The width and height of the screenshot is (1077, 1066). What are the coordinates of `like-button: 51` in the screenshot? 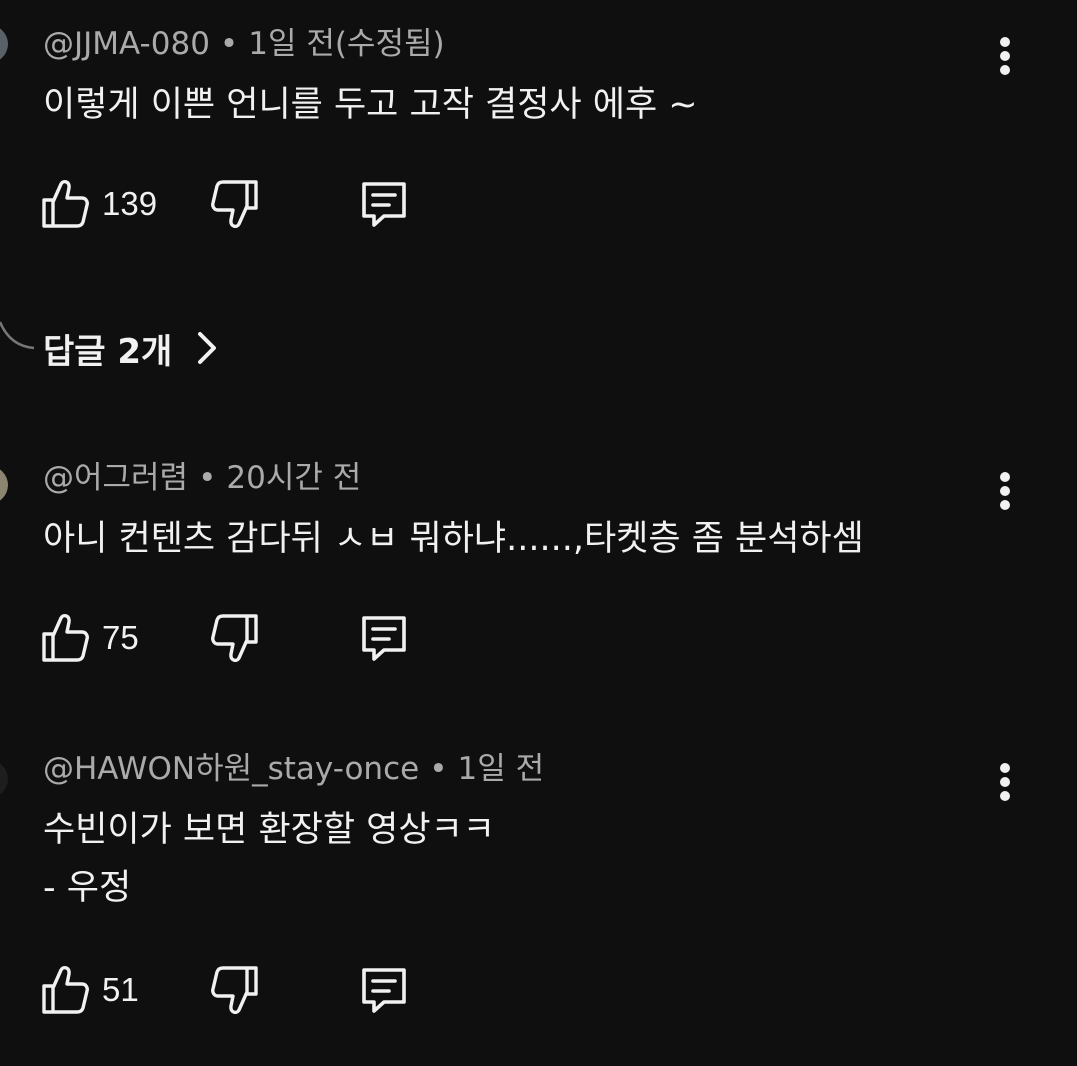 It's located at (89, 990).